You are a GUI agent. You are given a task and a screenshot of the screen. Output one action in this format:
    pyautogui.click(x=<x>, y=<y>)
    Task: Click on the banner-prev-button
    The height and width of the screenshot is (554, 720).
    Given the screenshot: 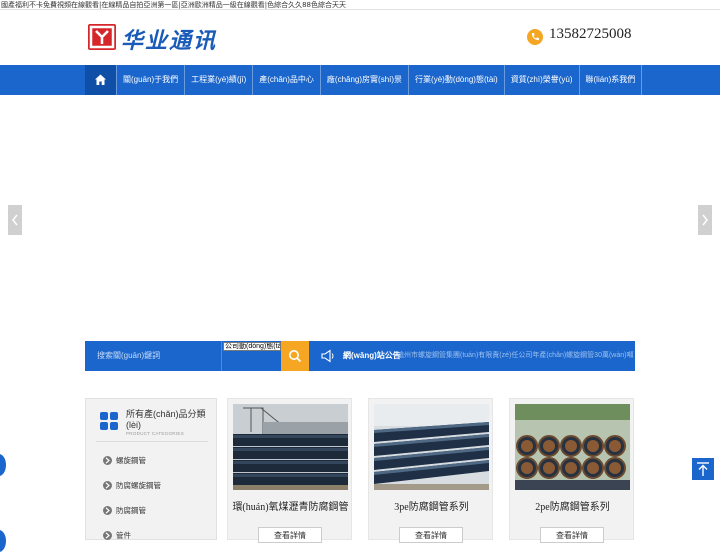 What is the action you would take?
    pyautogui.click(x=15, y=220)
    